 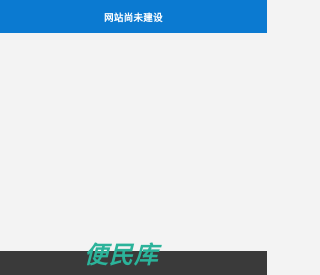 I want to click on logo-text: 便民库, so click(x=121, y=255).